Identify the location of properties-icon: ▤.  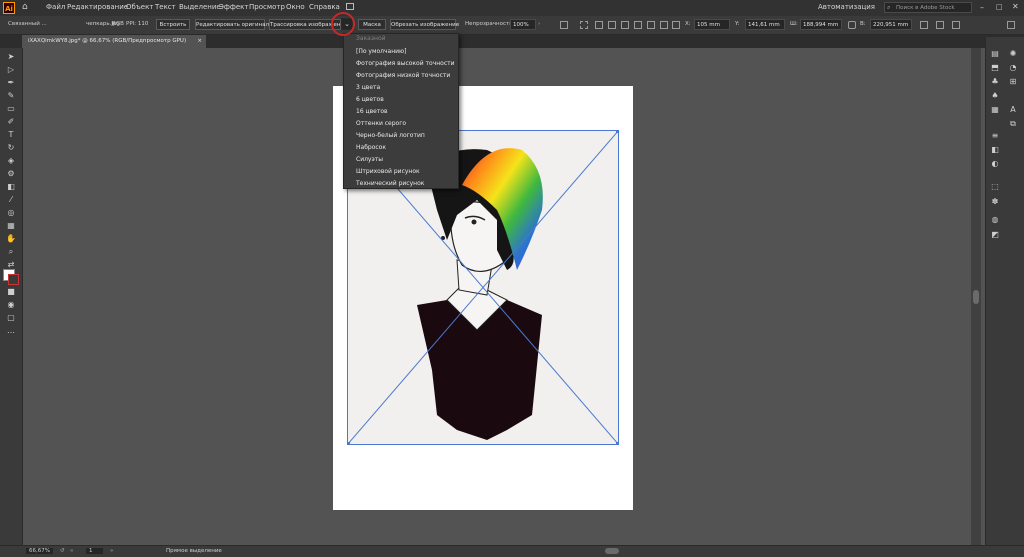
(995, 53).